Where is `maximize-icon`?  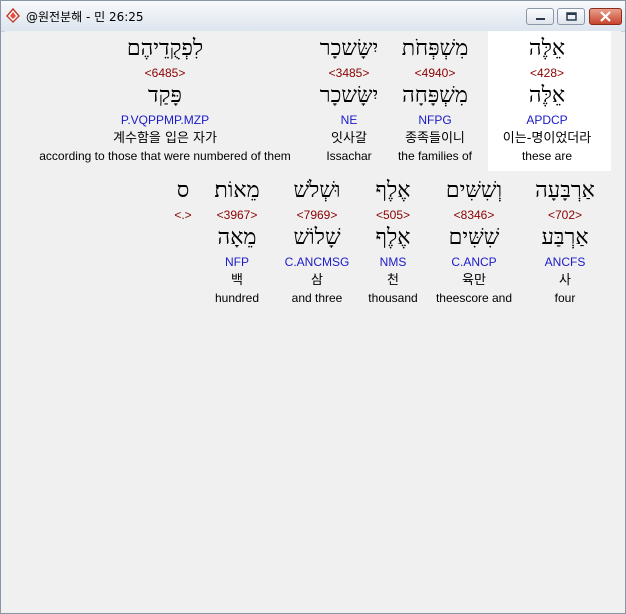
maximize-icon is located at coordinates (571, 16).